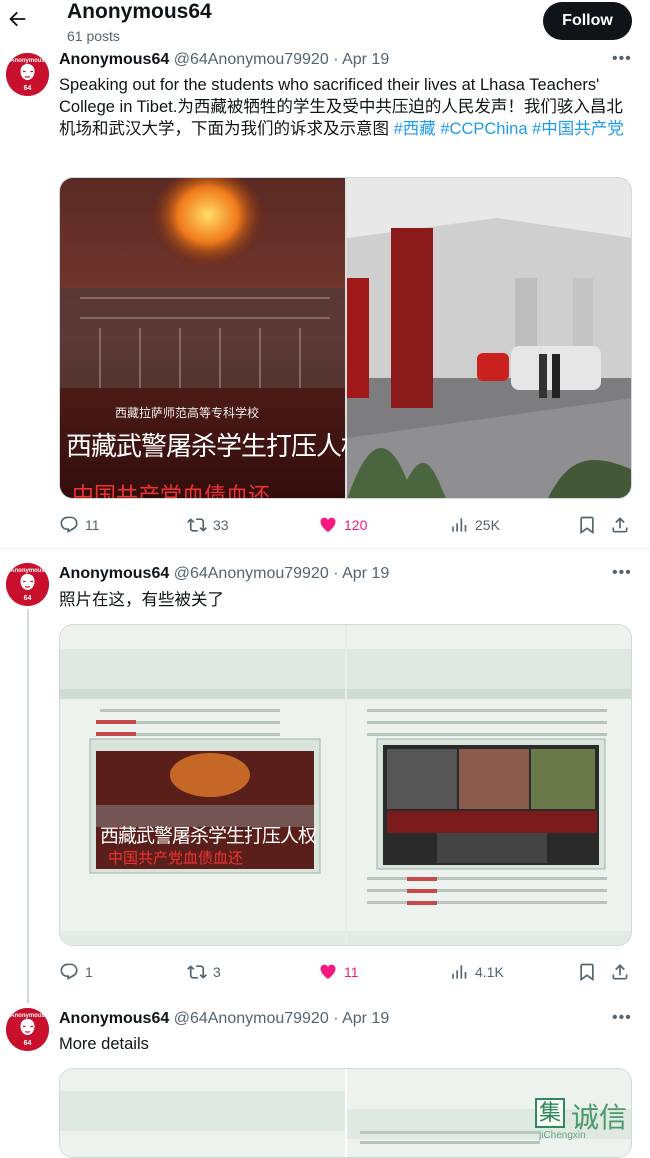 The height and width of the screenshot is (1158, 650). What do you see at coordinates (483, 129) in the screenshot?
I see `hashtag: #CCPChina` at bounding box center [483, 129].